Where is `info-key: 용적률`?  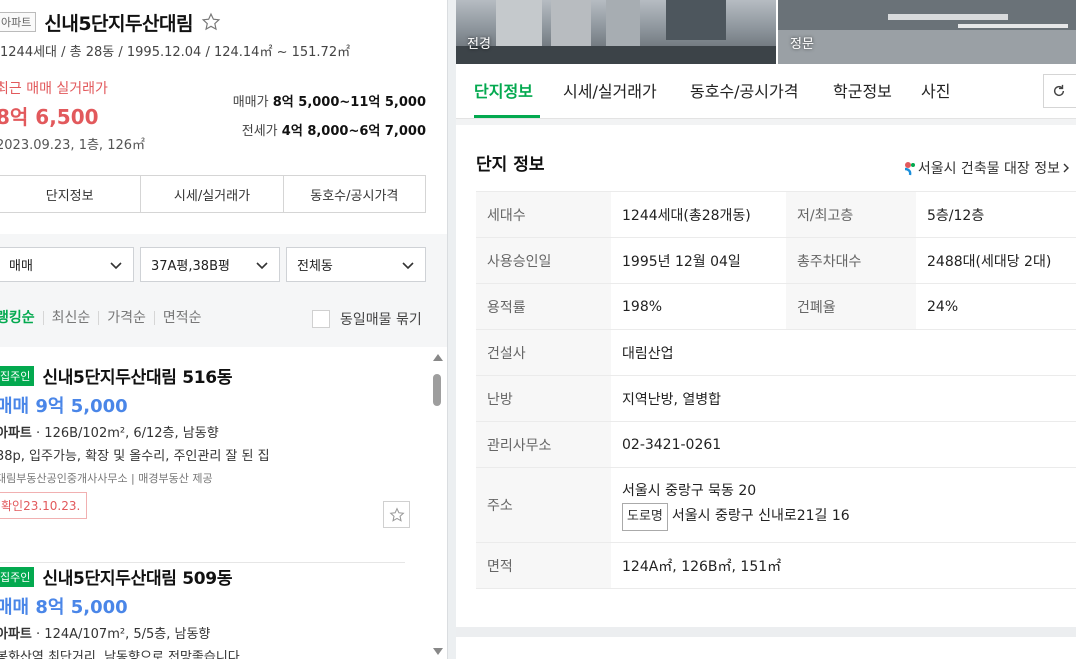
info-key: 용적률 is located at coordinates (543, 306).